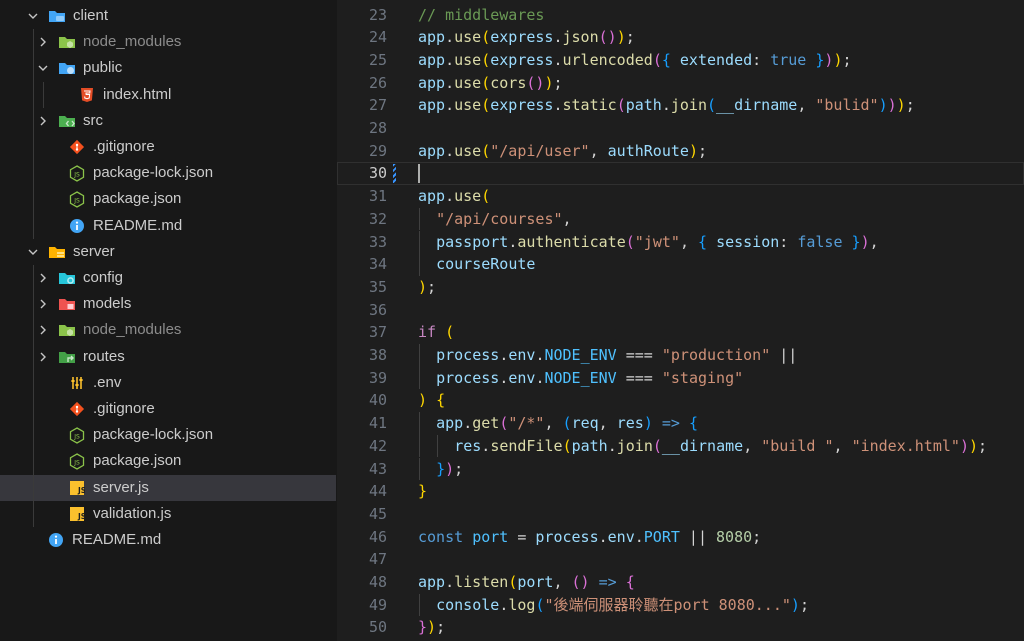 Image resolution: width=1024 pixels, height=641 pixels. What do you see at coordinates (680, 627) in the screenshot?
I see `code-line: 50});` at bounding box center [680, 627].